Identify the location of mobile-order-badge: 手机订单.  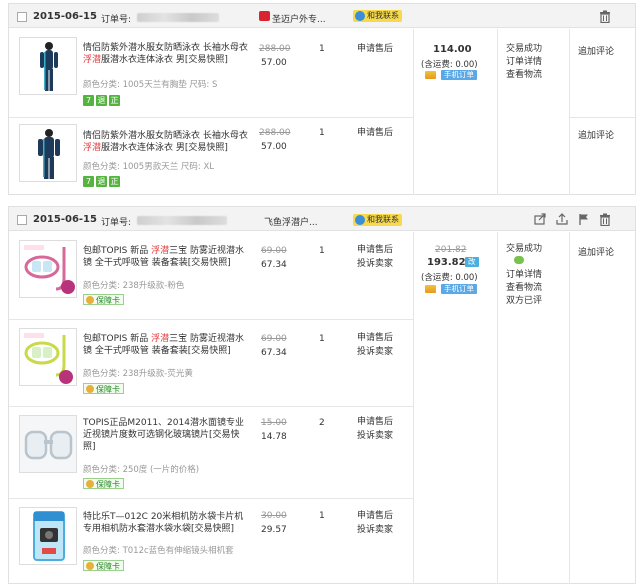
(459, 289).